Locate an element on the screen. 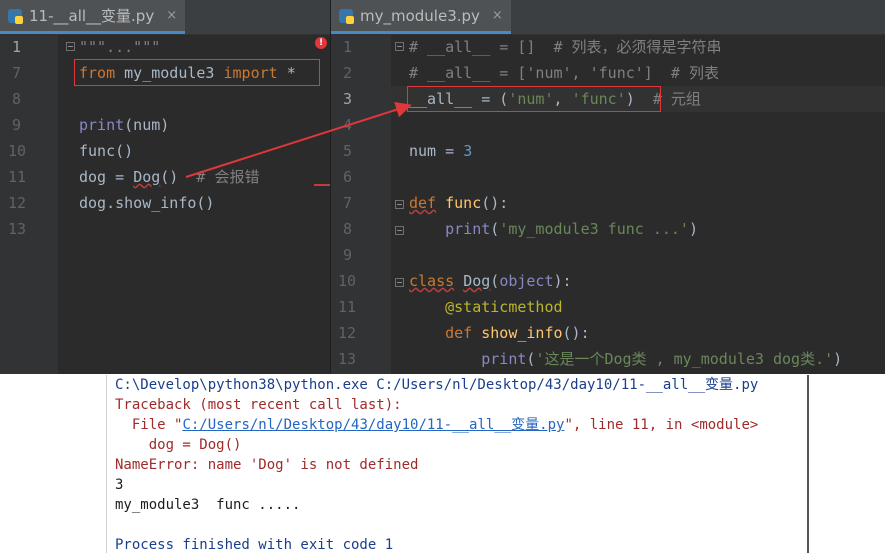 Image resolution: width=885 pixels, height=553 pixels. unresolved-dog-reference: Dog is located at coordinates (147, 177).